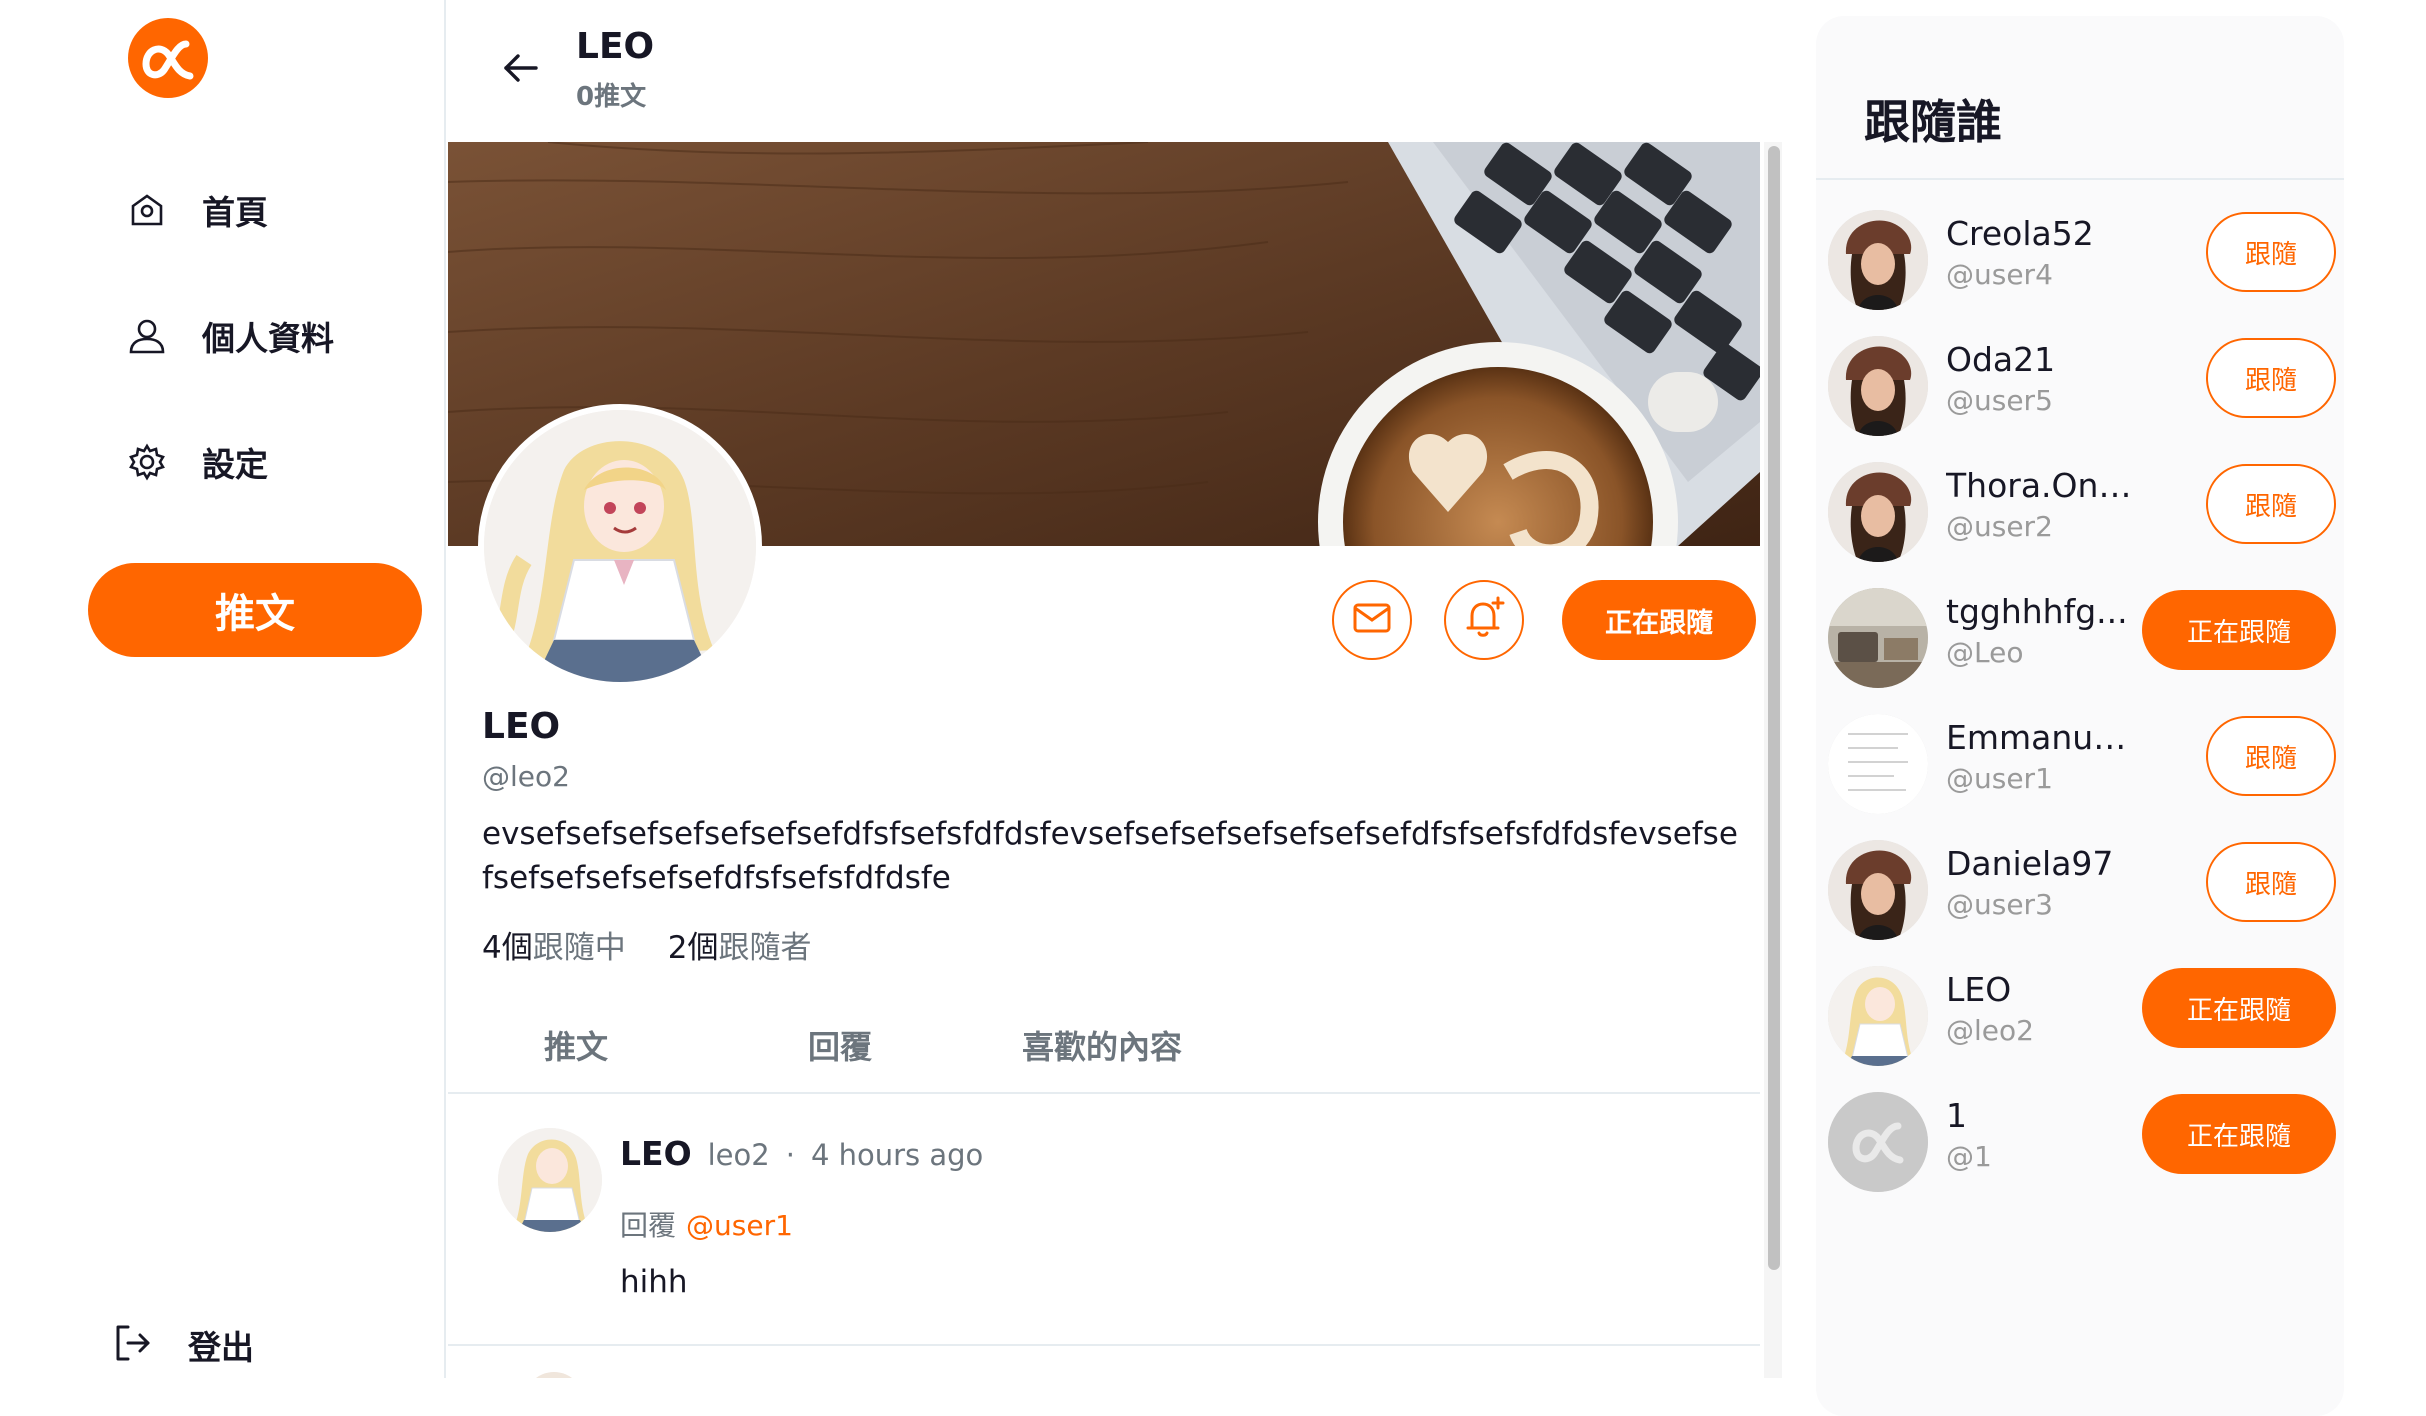  What do you see at coordinates (147, 462) in the screenshot?
I see `gear-icon` at bounding box center [147, 462].